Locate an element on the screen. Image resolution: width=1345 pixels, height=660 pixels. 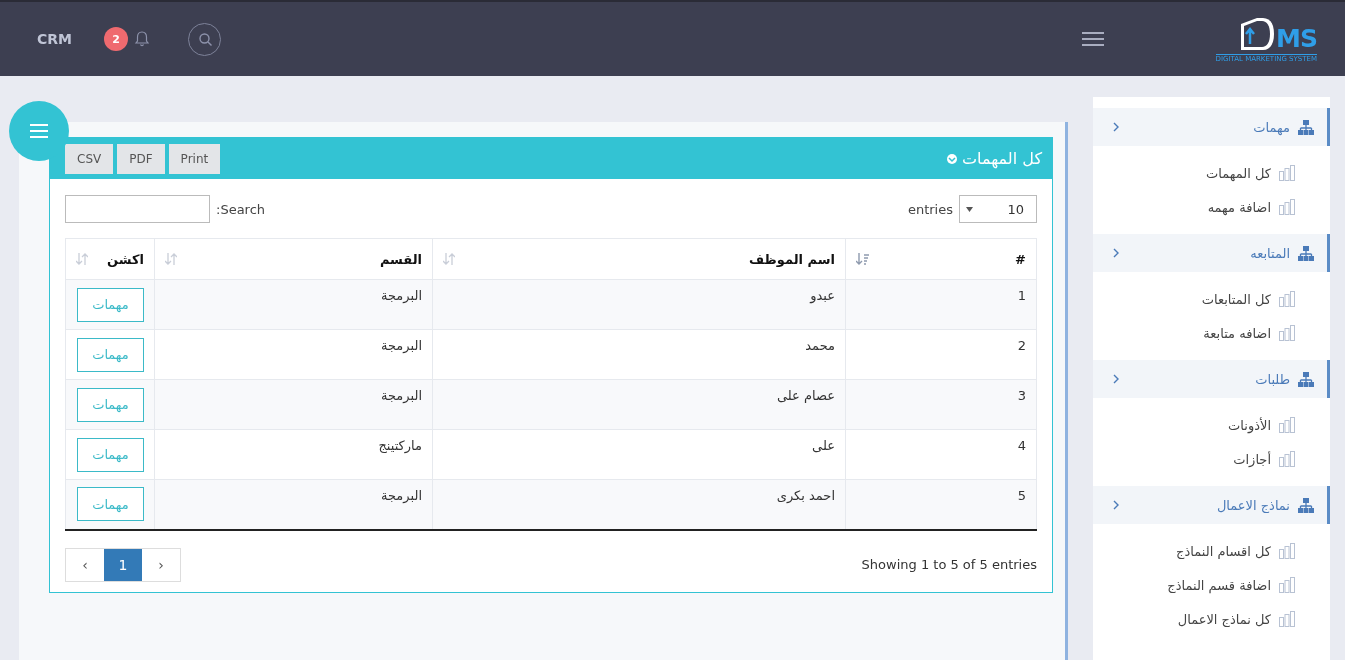
sidebar-group-header: نماذج الاعمال is located at coordinates (1211, 505).